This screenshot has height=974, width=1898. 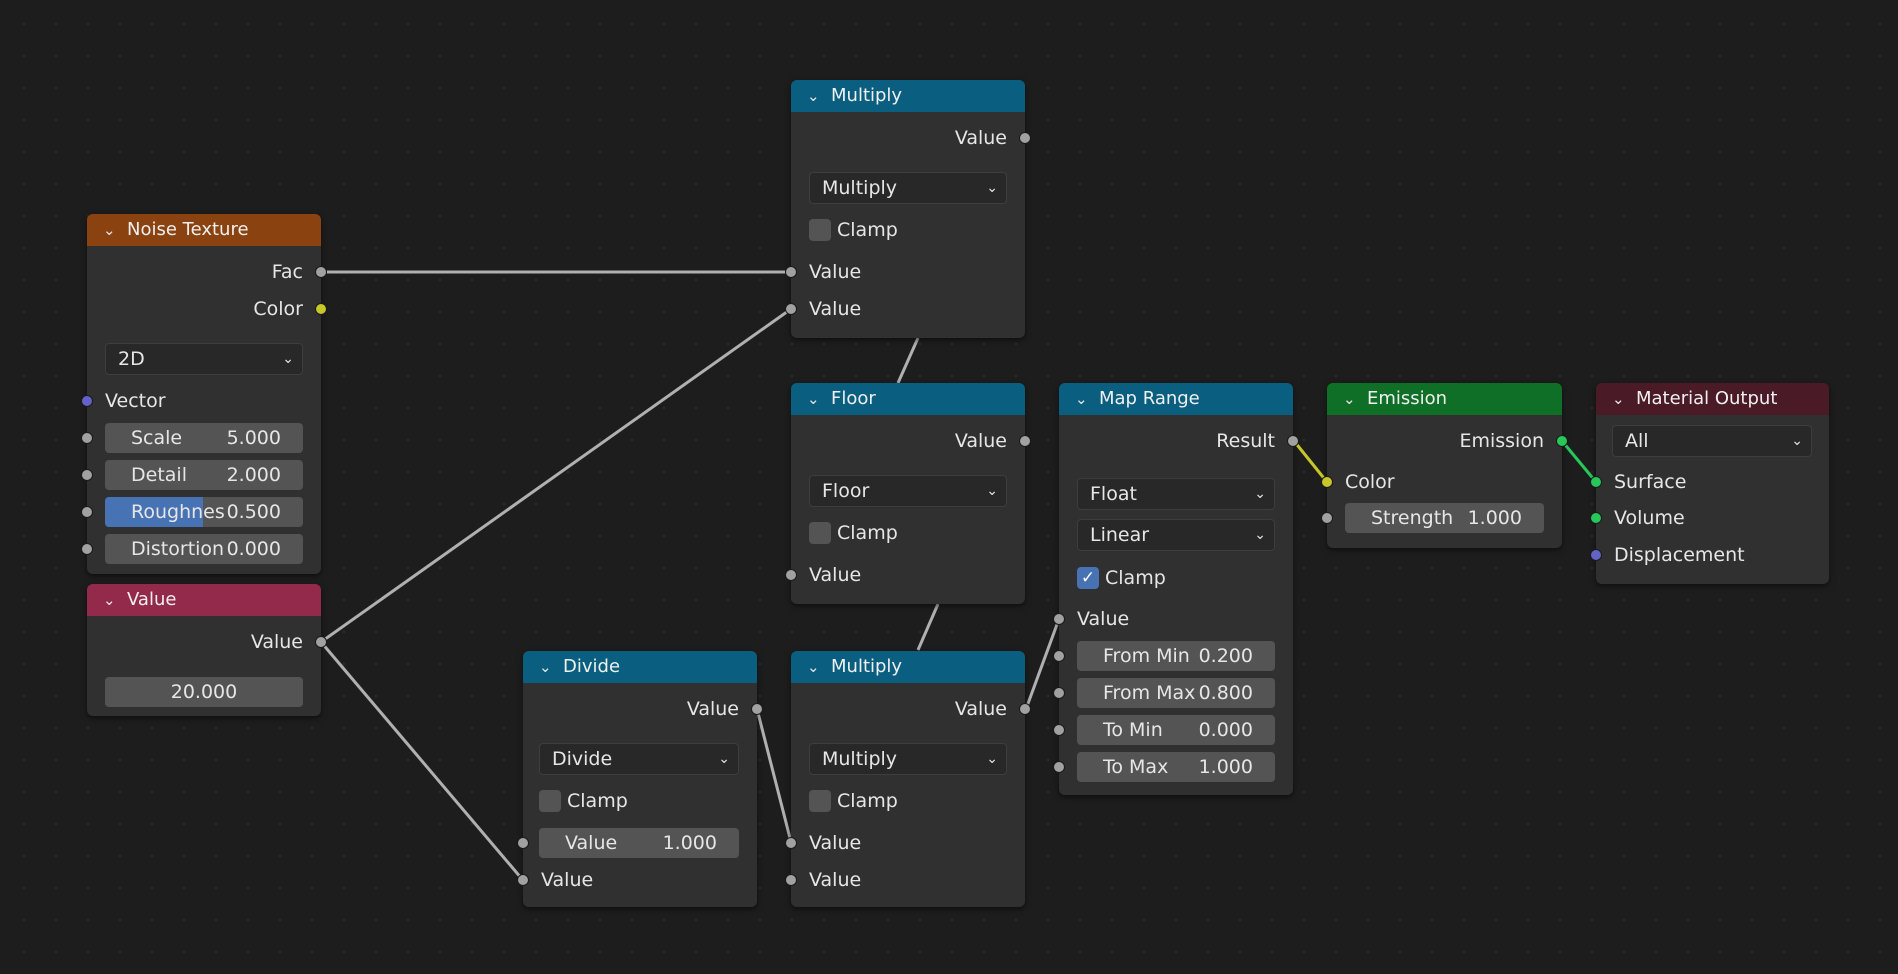 What do you see at coordinates (1176, 730) in the screenshot?
I see `to-min-field: To Min 0.000` at bounding box center [1176, 730].